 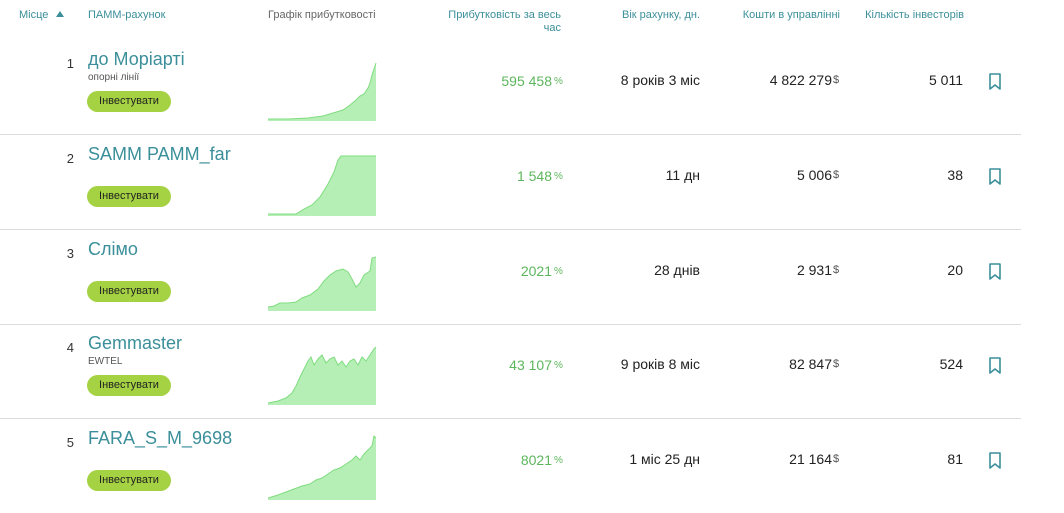 I want to click on profit-column-header: Прибутковість за весь час, so click(x=500, y=22).